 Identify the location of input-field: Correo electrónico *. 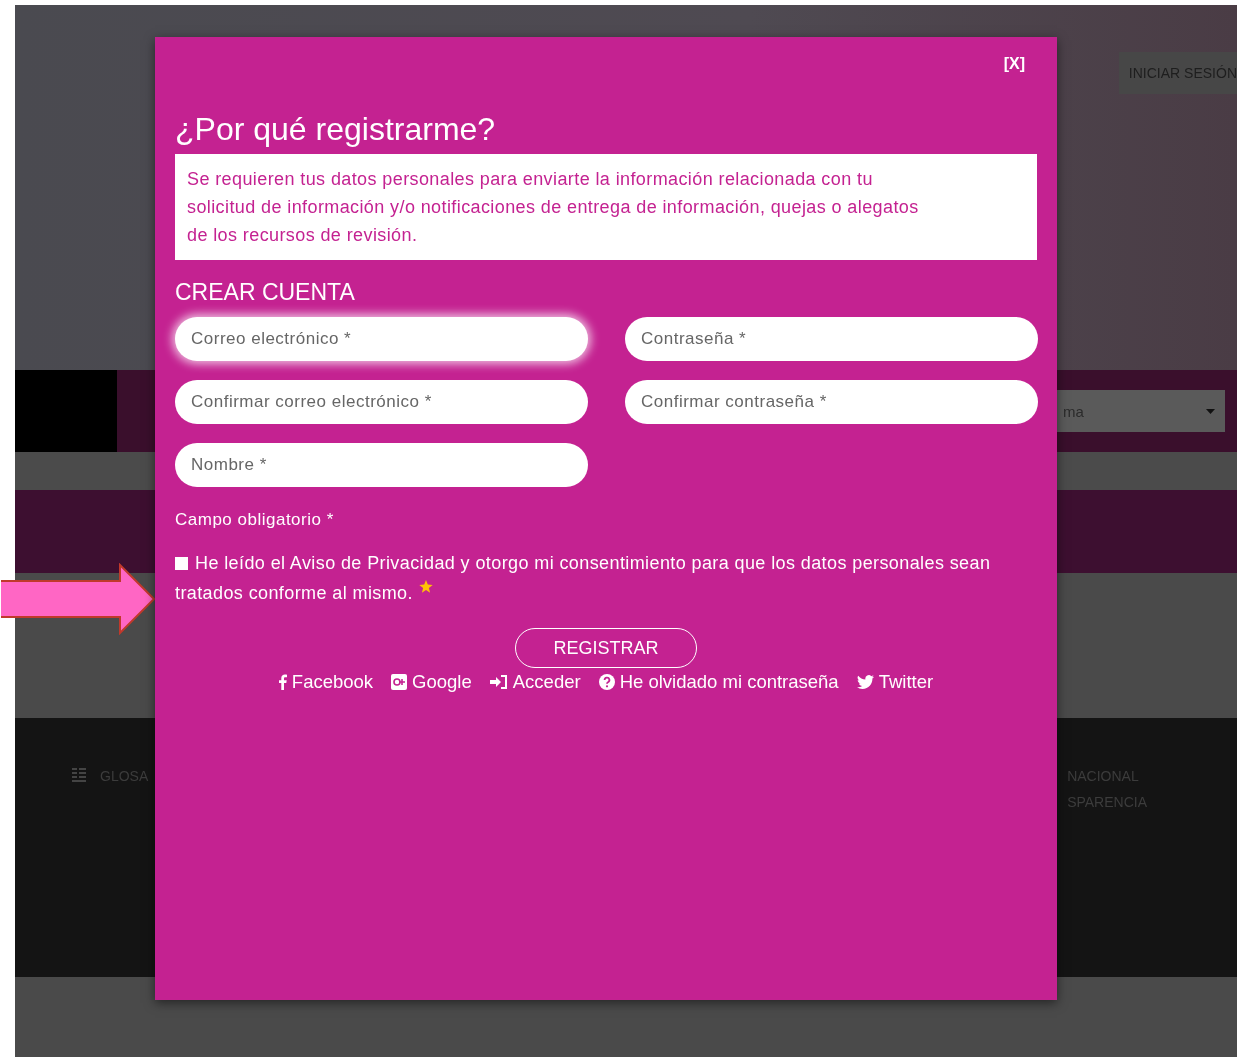
(381, 339).